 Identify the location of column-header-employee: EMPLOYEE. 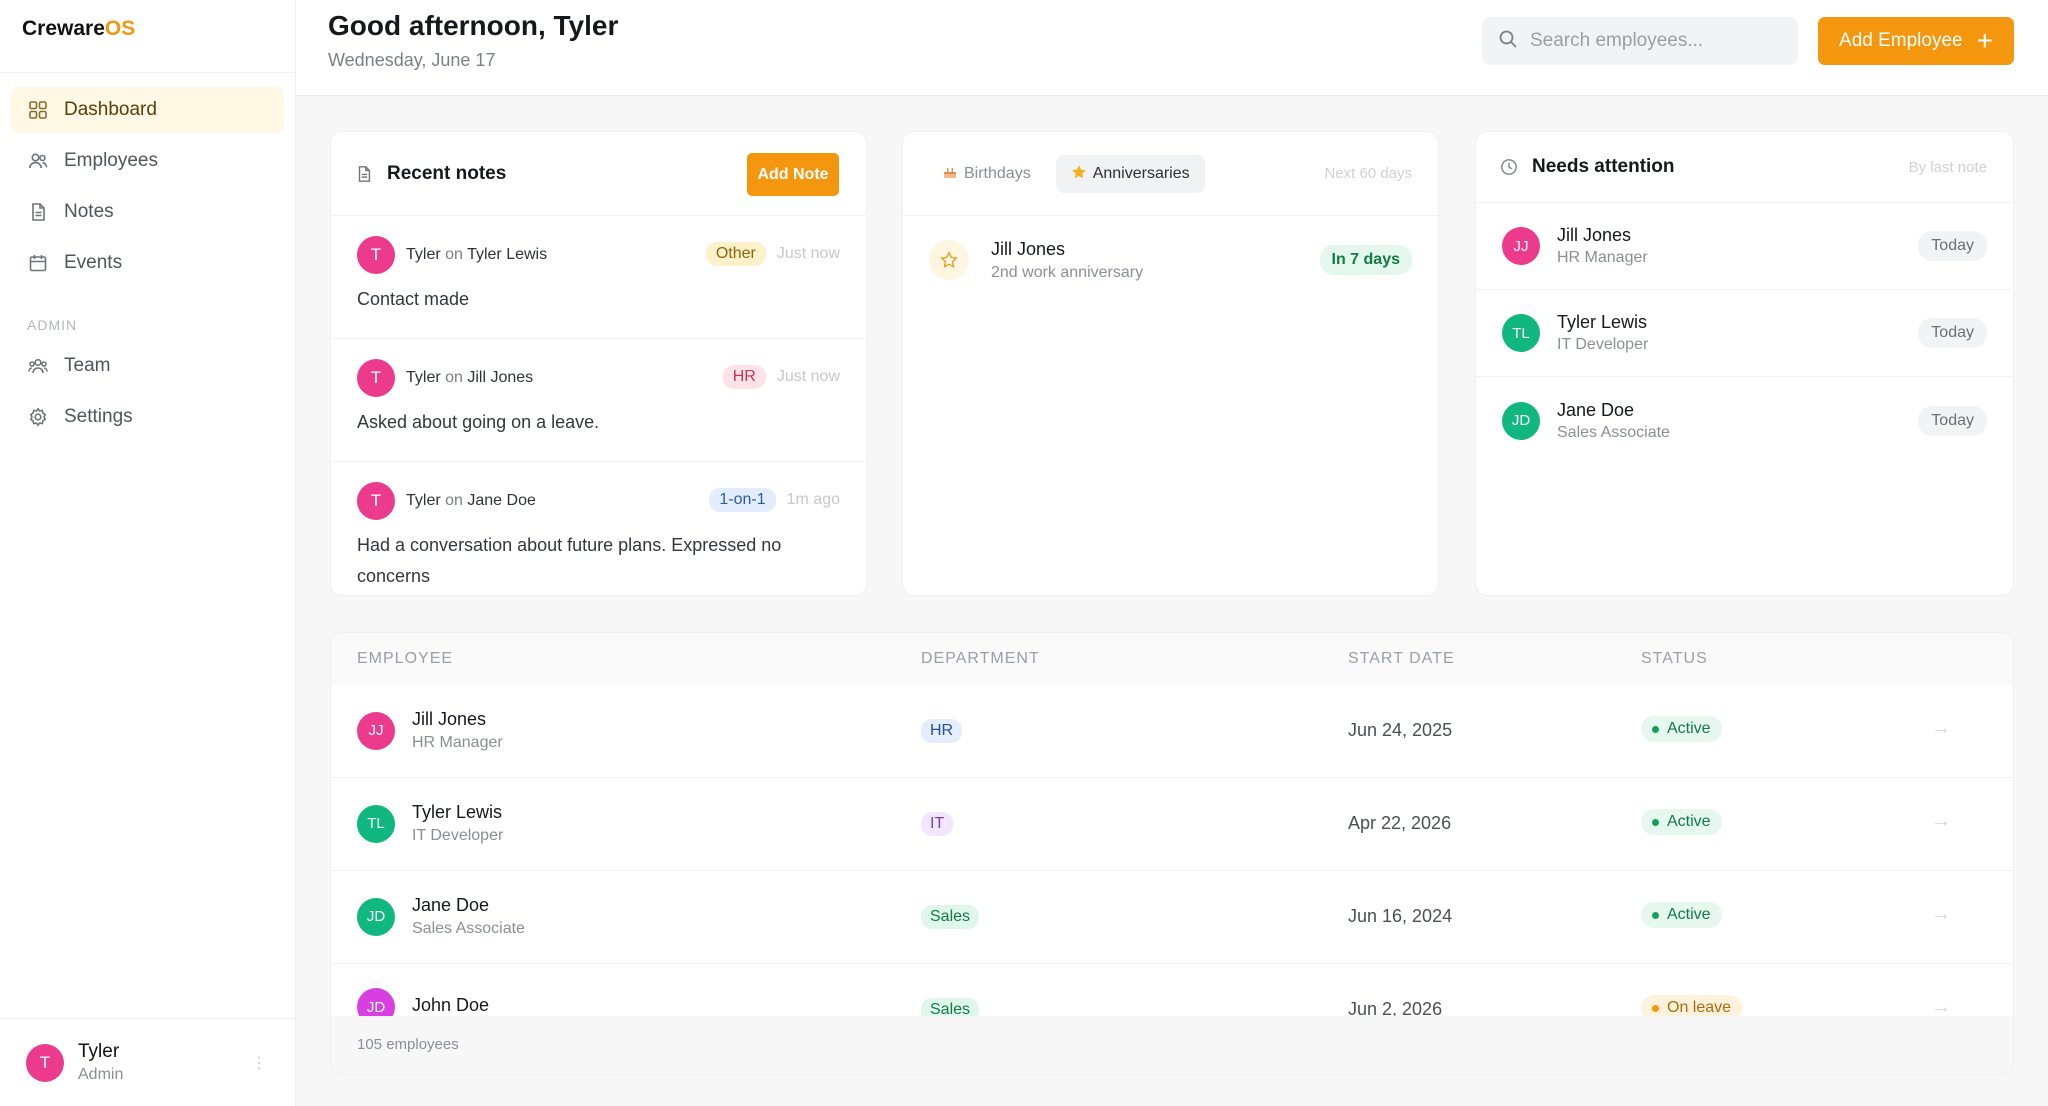
(405, 659).